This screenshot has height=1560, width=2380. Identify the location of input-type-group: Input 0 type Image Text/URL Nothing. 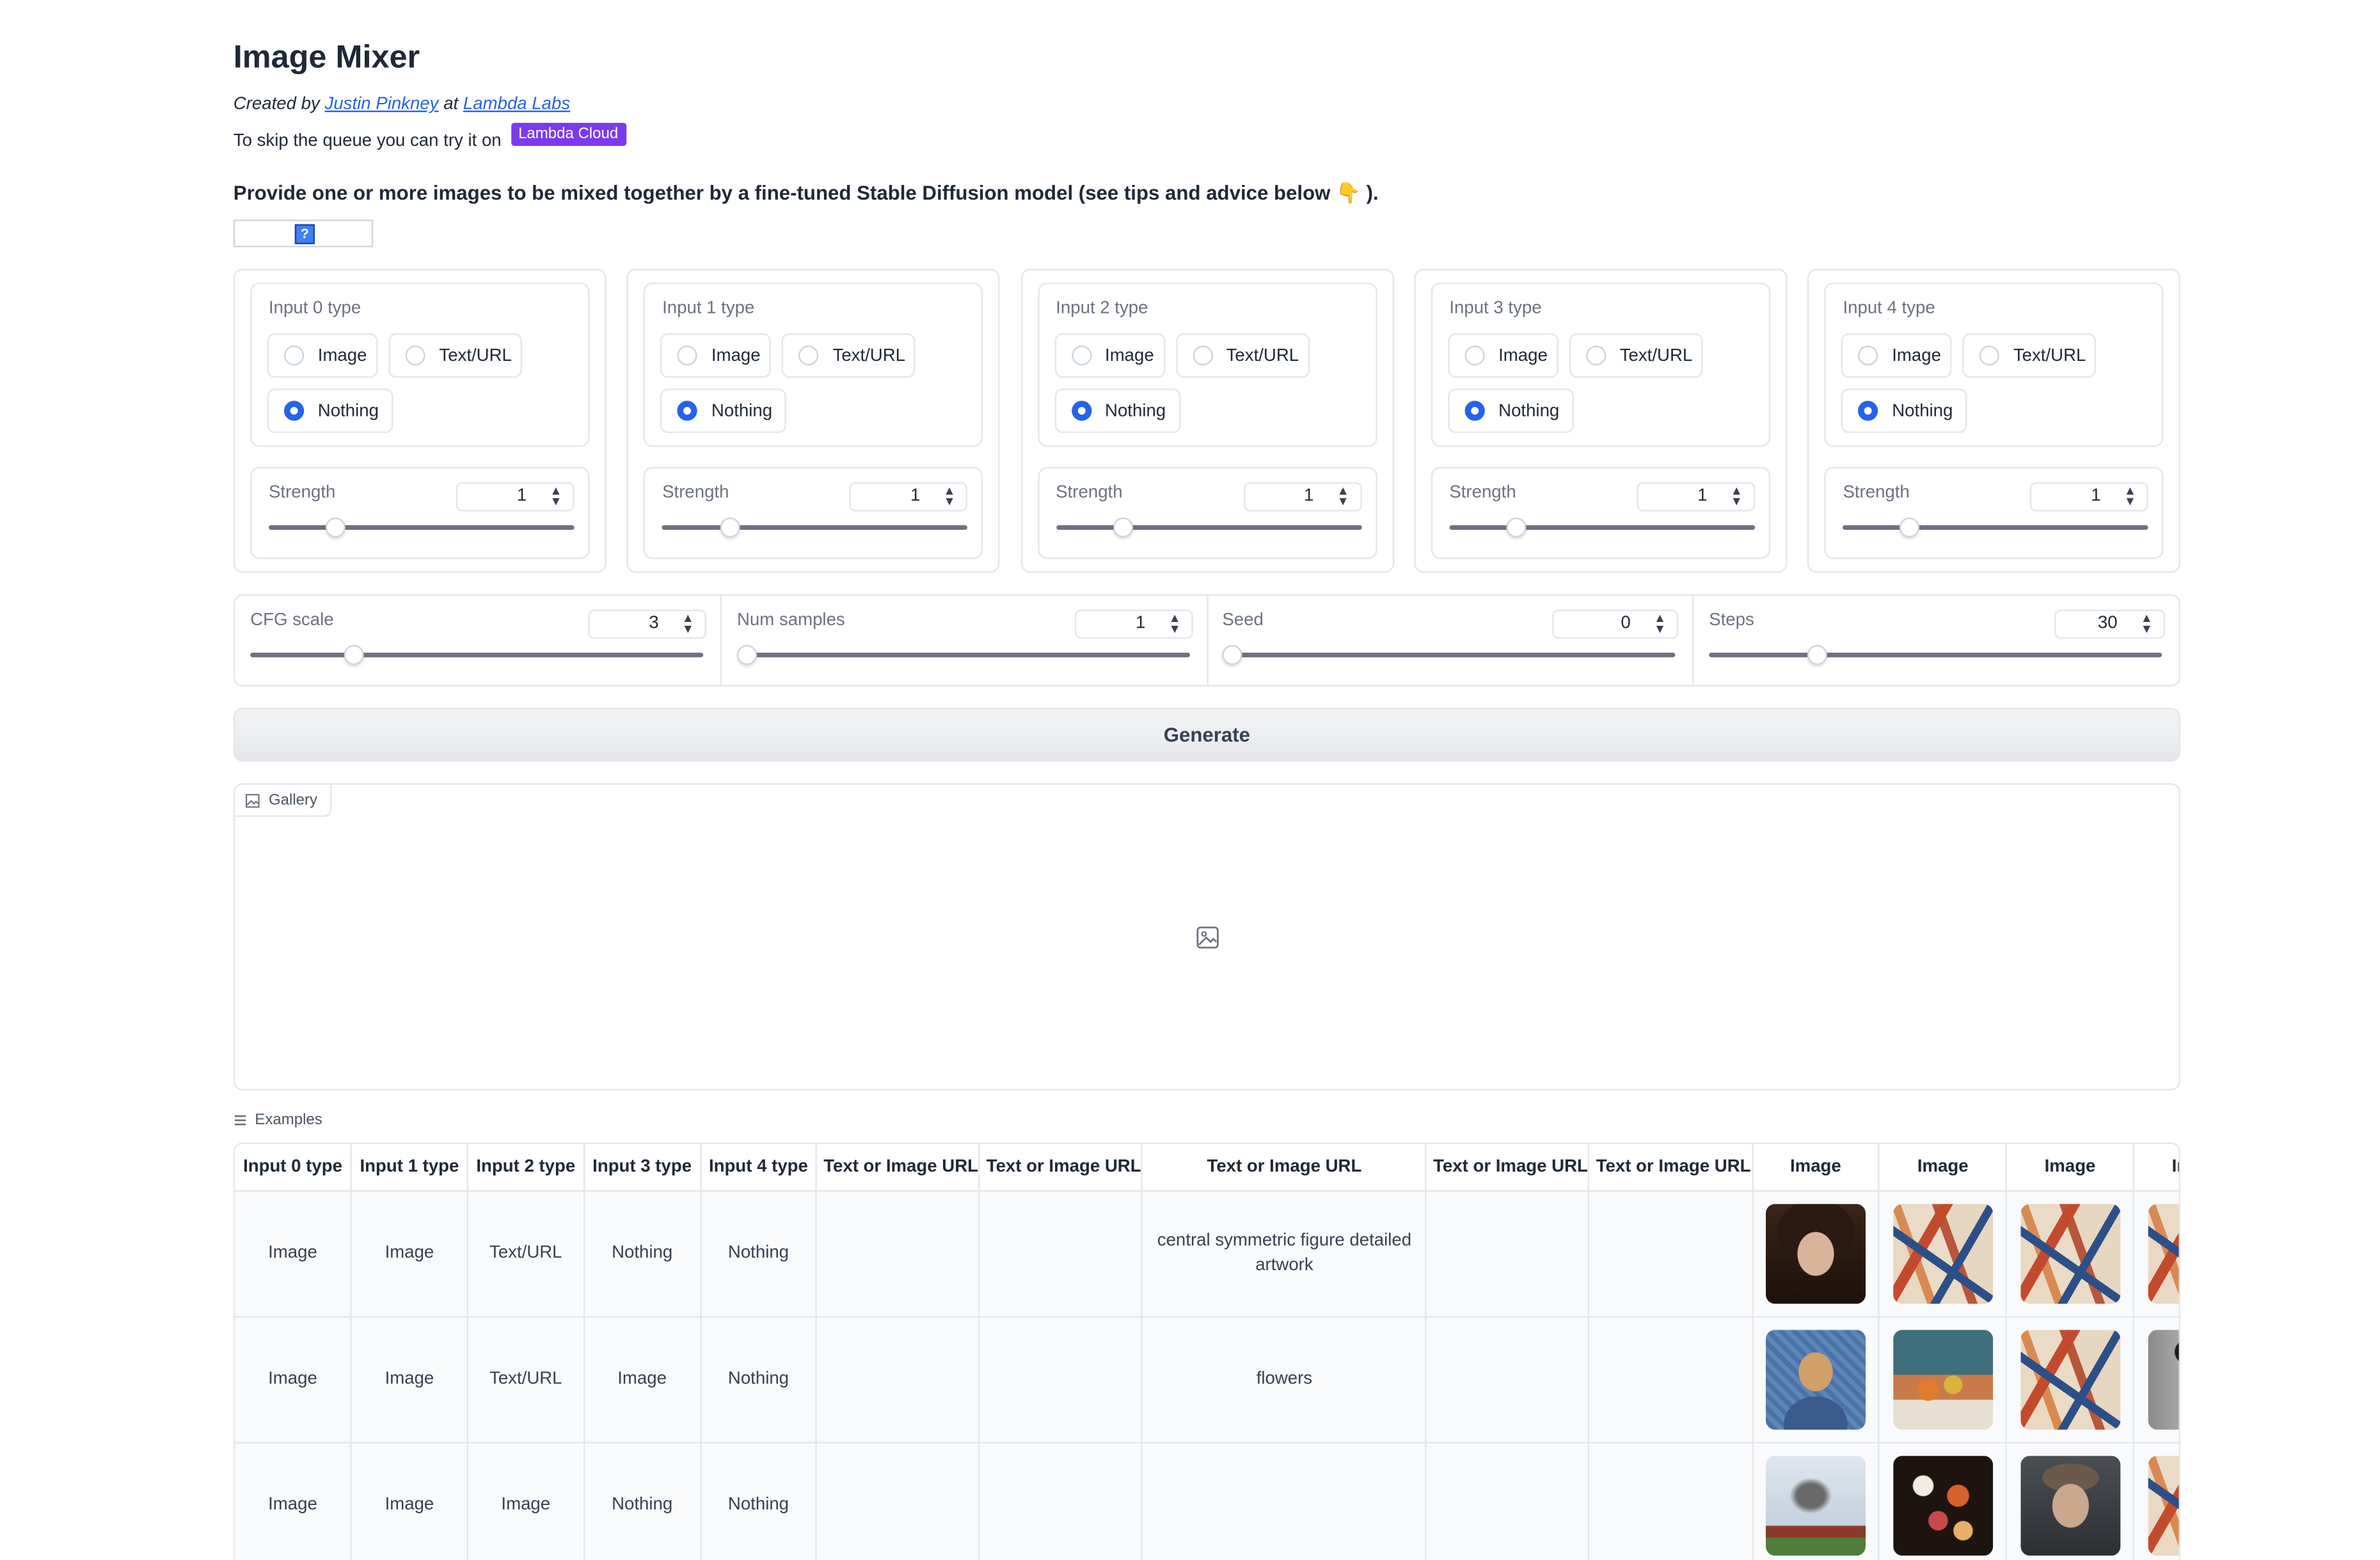
(420, 364).